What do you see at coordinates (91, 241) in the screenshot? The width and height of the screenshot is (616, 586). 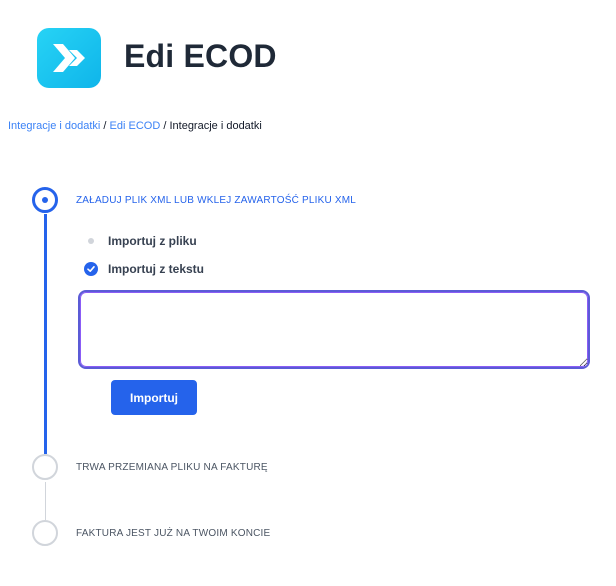 I see `radio-unchecked-icon` at bounding box center [91, 241].